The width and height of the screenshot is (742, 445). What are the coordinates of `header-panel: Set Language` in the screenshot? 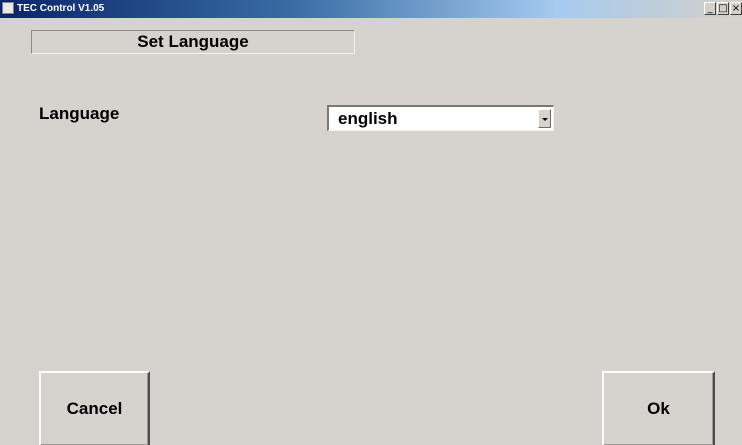 It's located at (193, 42).